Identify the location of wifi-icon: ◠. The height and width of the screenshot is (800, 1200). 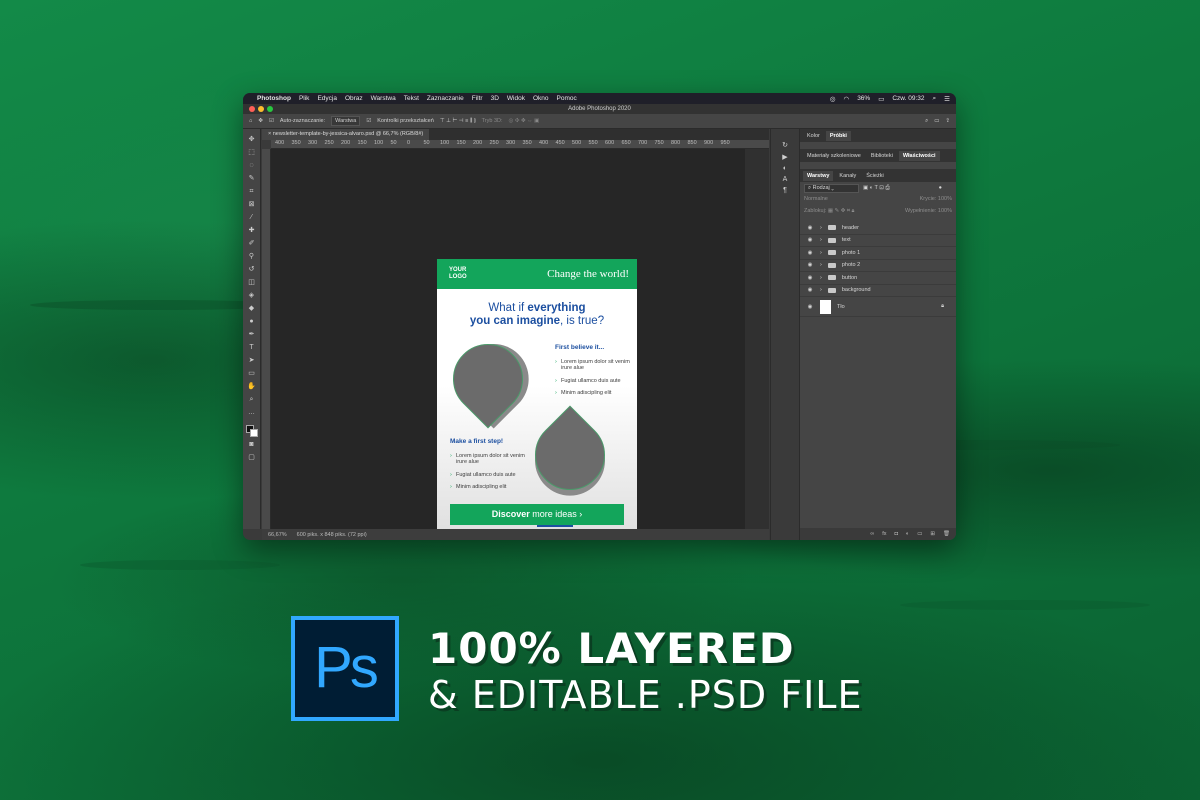
(847, 99).